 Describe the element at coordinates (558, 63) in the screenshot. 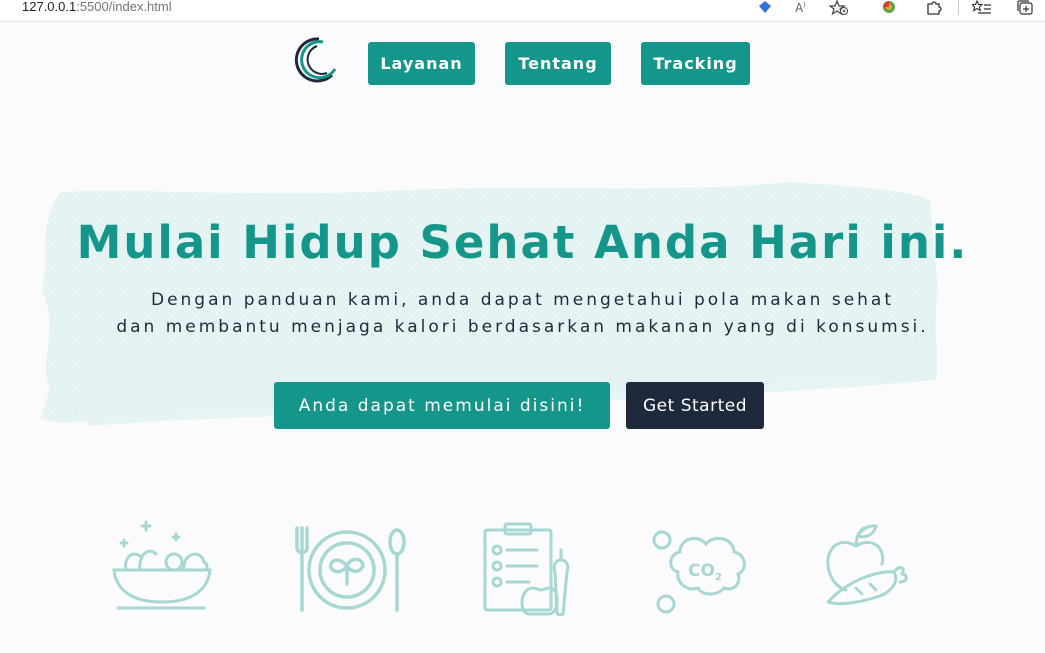

I see `nav-tentang-button: Tentang` at that location.